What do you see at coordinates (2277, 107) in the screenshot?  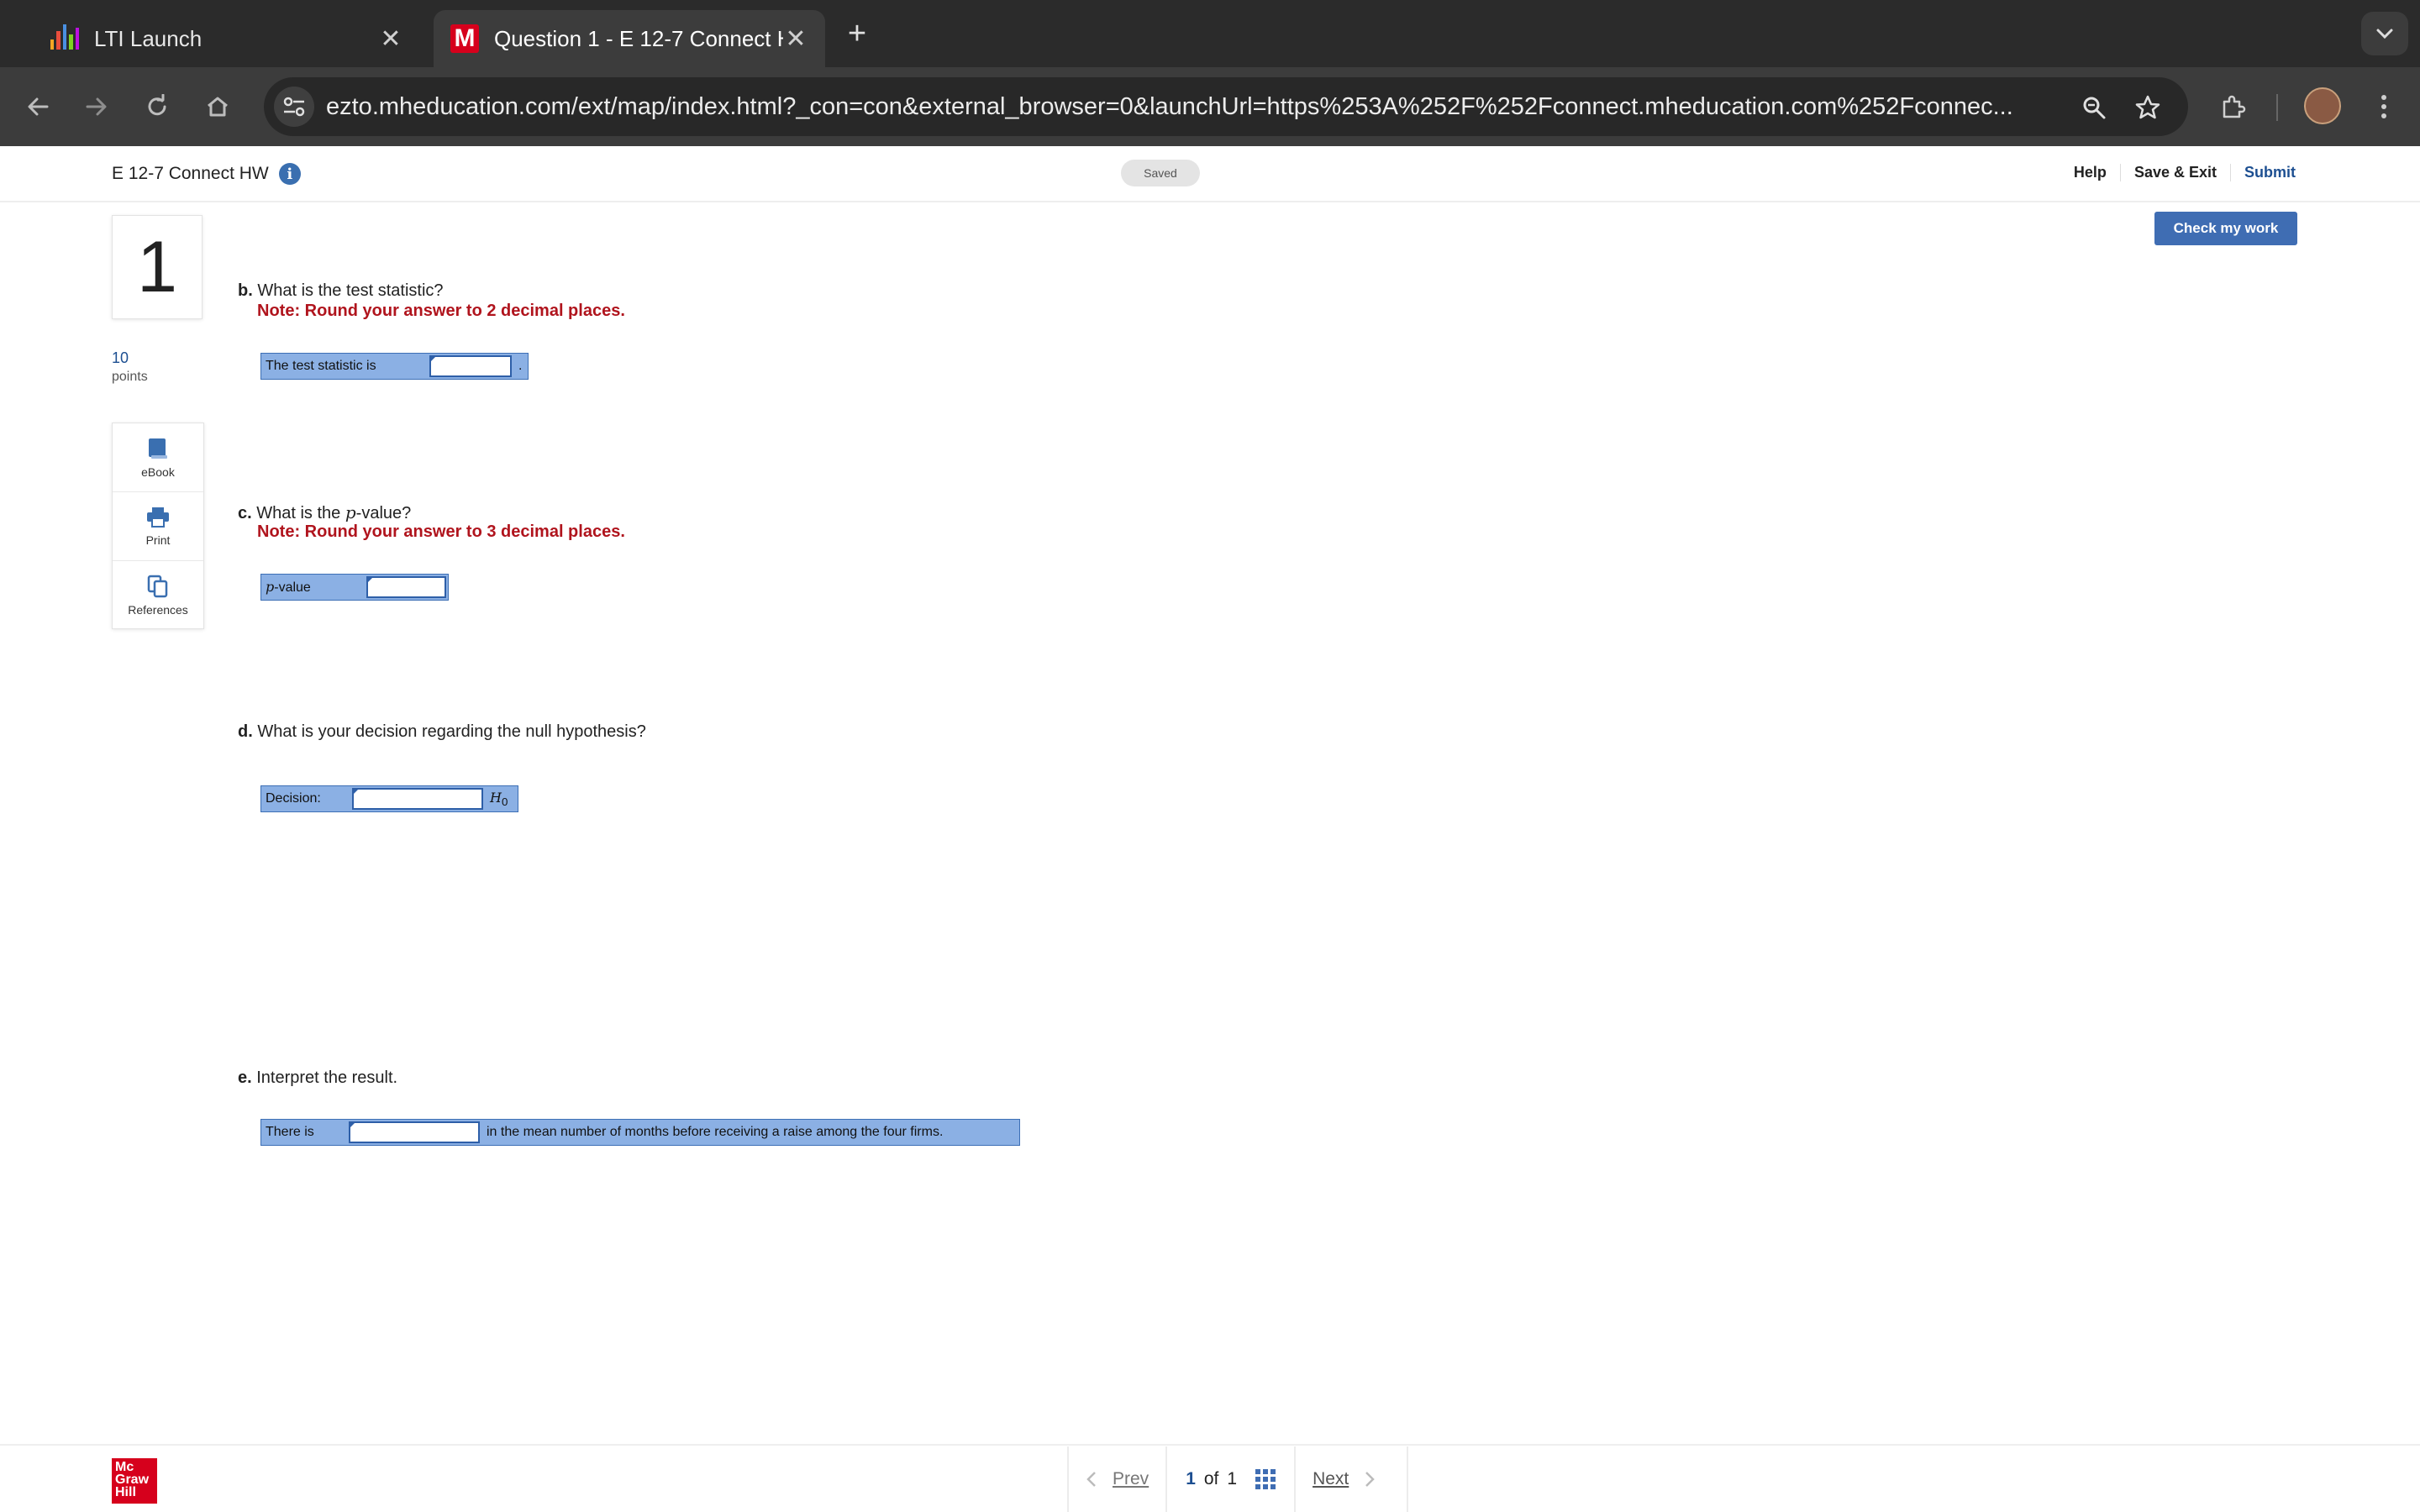 I see `toolbar-divider` at bounding box center [2277, 107].